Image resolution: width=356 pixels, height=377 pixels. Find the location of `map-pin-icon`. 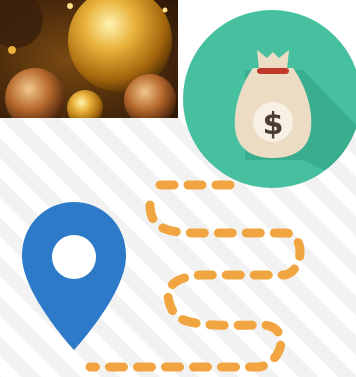

map-pin-icon is located at coordinates (74, 276).